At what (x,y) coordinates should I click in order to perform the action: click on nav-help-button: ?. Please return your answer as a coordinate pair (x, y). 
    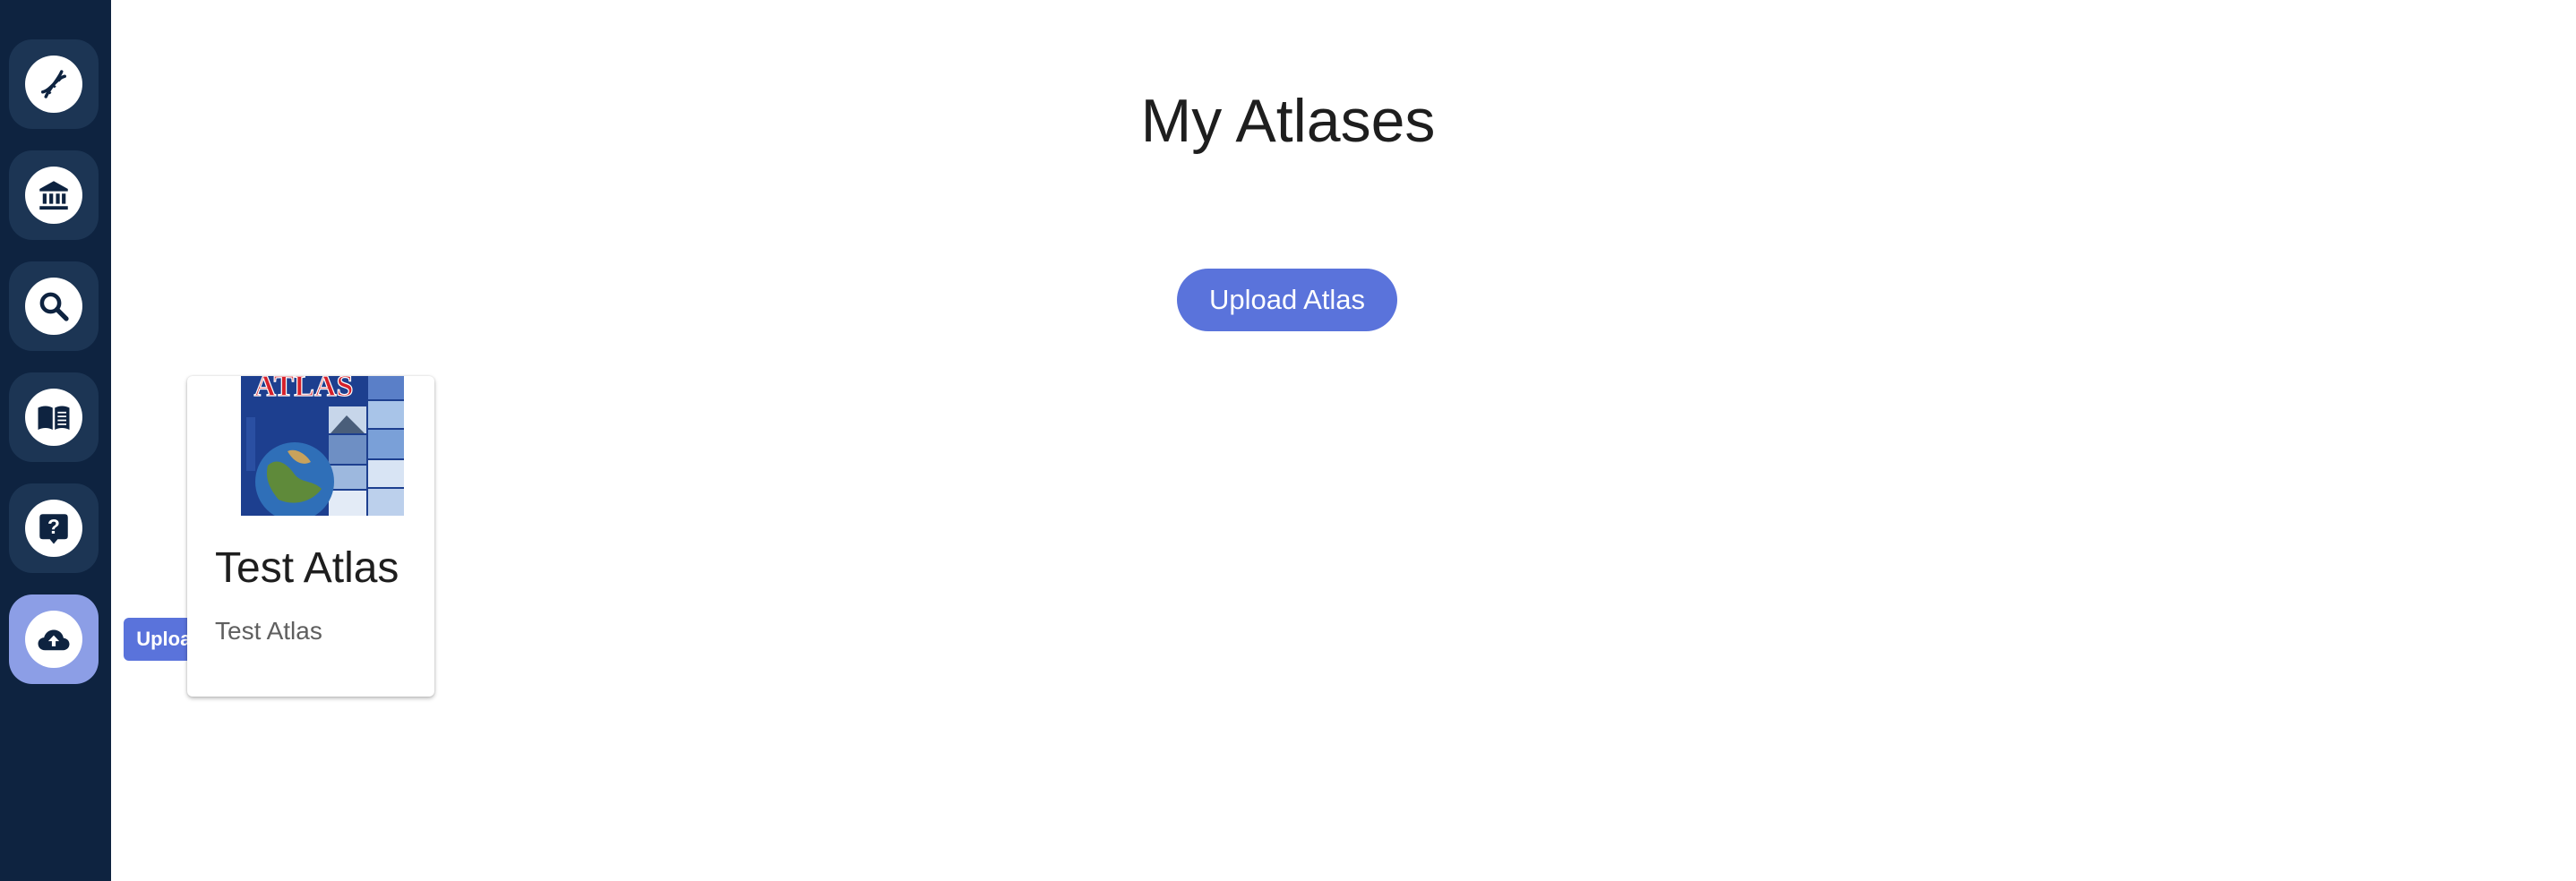
    Looking at the image, I should click on (54, 528).